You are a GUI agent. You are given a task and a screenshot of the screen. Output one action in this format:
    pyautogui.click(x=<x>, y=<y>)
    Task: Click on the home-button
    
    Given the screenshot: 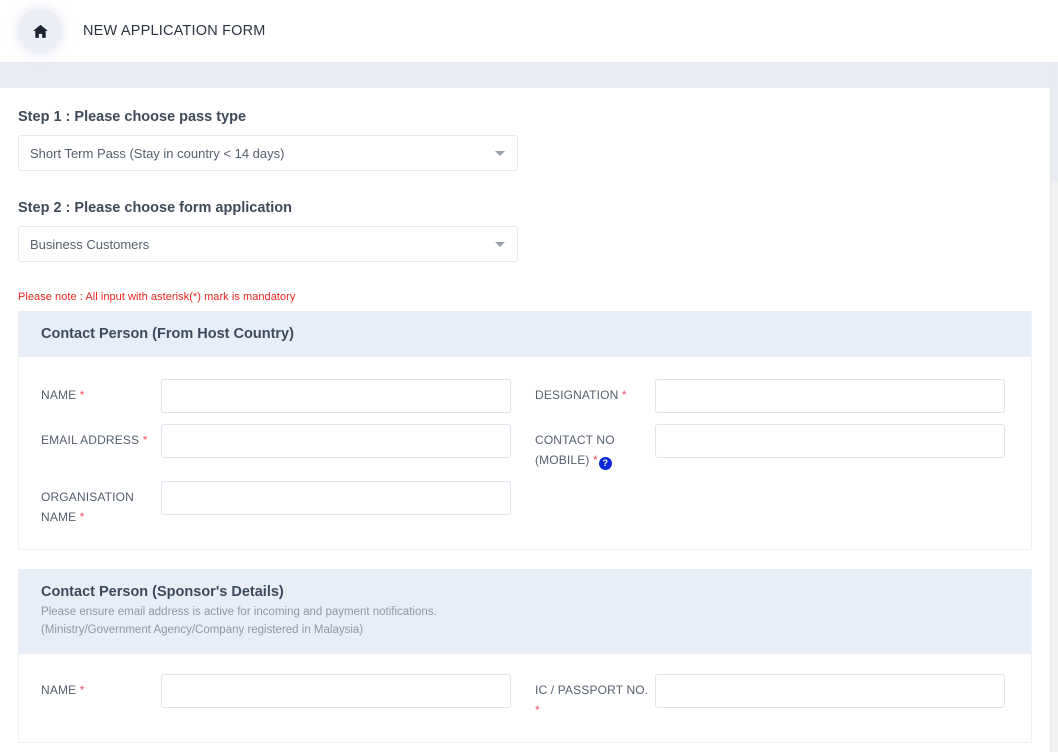 What is the action you would take?
    pyautogui.click(x=40, y=31)
    